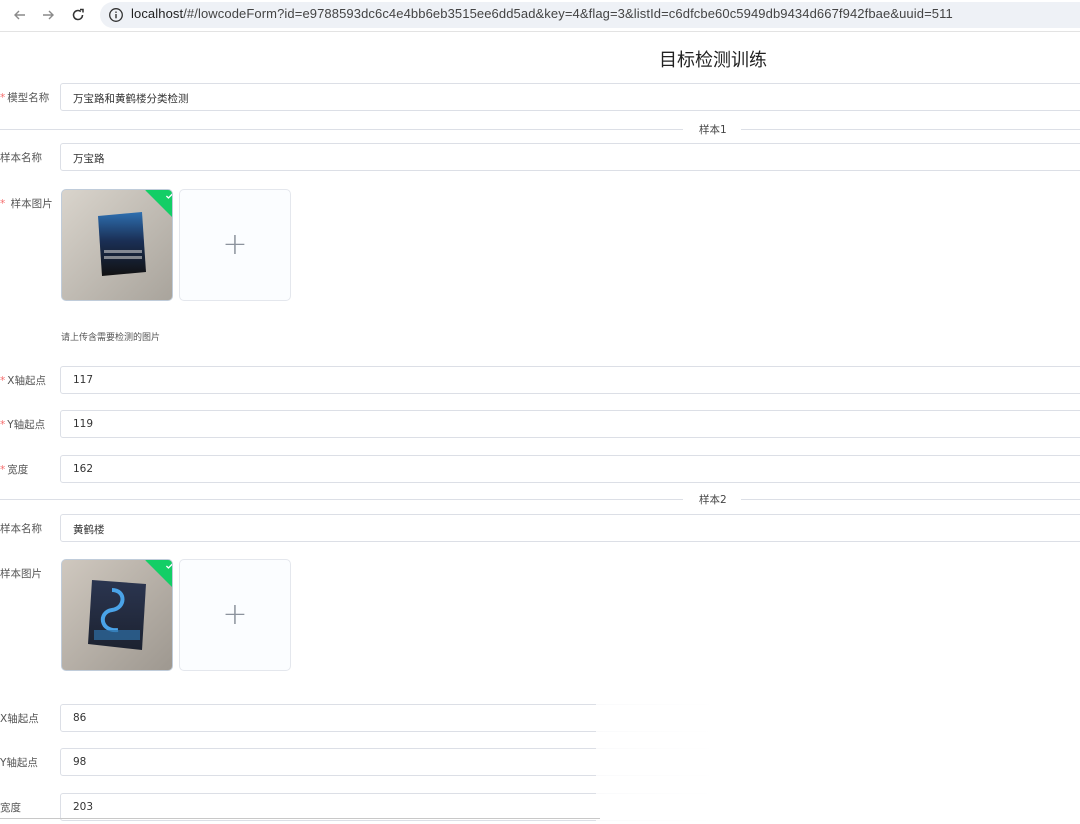  I want to click on sample-2-image-label: 样本图片, so click(21, 574).